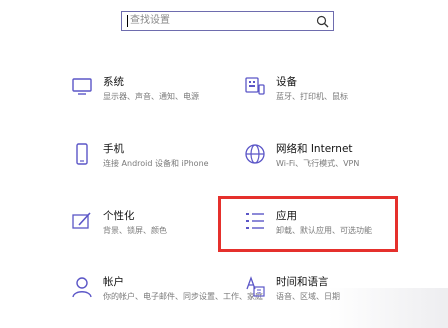  I want to click on tile-title: 时间和语言, so click(302, 282).